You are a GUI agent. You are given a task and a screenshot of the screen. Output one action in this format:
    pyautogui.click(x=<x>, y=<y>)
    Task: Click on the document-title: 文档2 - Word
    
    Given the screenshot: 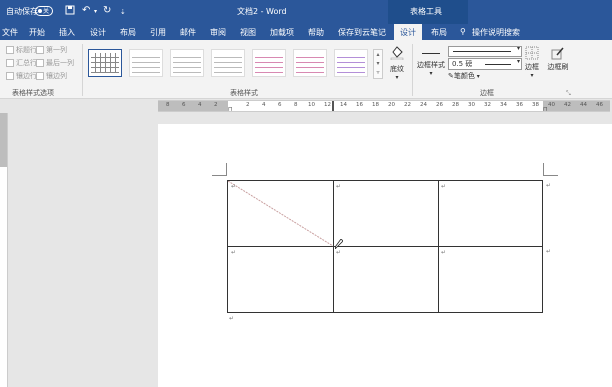 What is the action you would take?
    pyautogui.click(x=262, y=11)
    